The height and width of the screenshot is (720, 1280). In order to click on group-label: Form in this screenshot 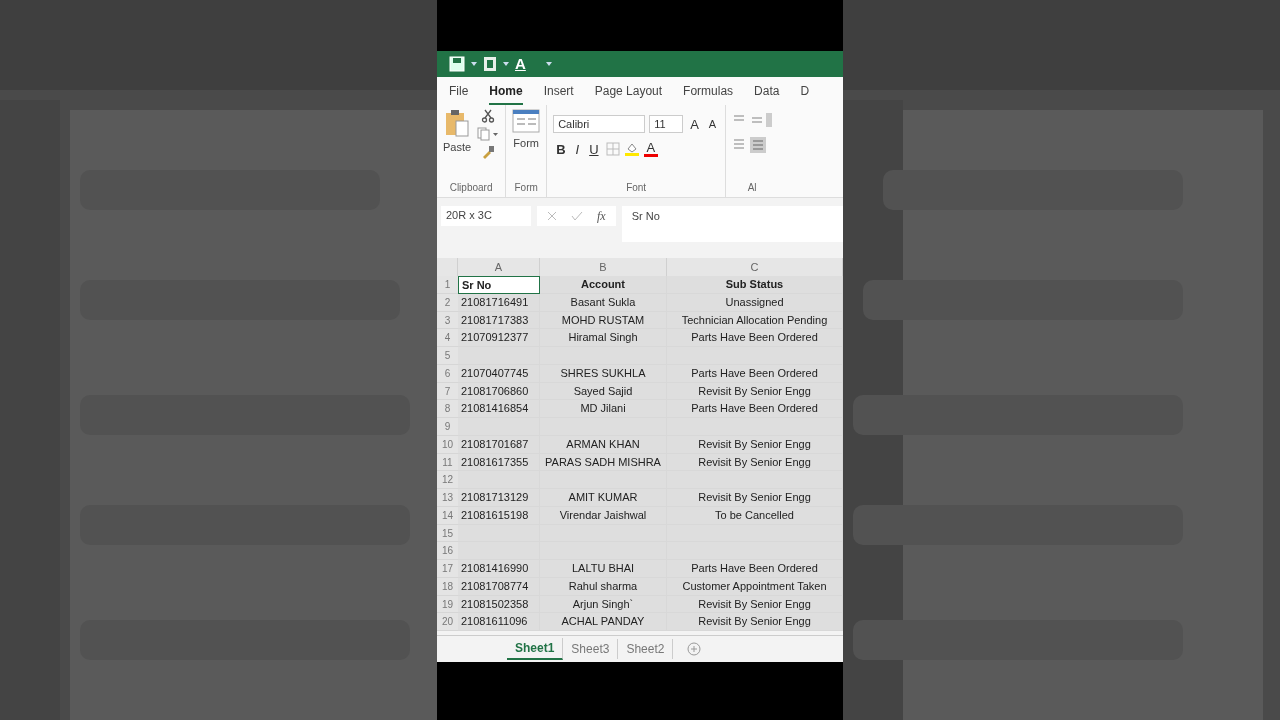, I will do `click(526, 188)`.